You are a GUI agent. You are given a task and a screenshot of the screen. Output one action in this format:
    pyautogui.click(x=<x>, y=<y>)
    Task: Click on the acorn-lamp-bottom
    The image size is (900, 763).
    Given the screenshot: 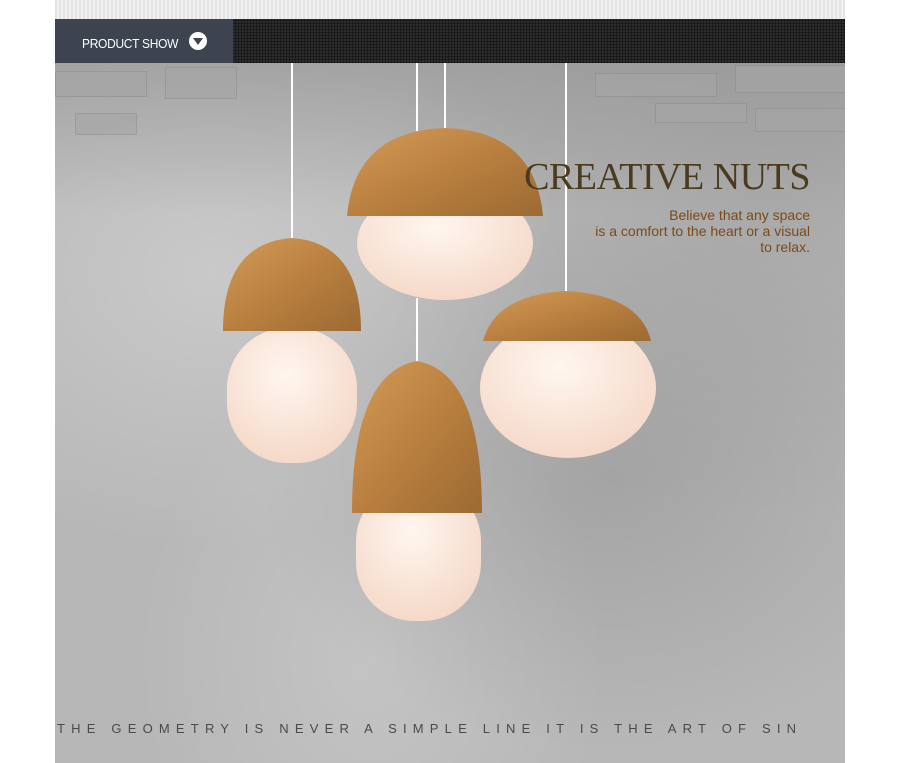 What is the action you would take?
    pyautogui.click(x=417, y=491)
    